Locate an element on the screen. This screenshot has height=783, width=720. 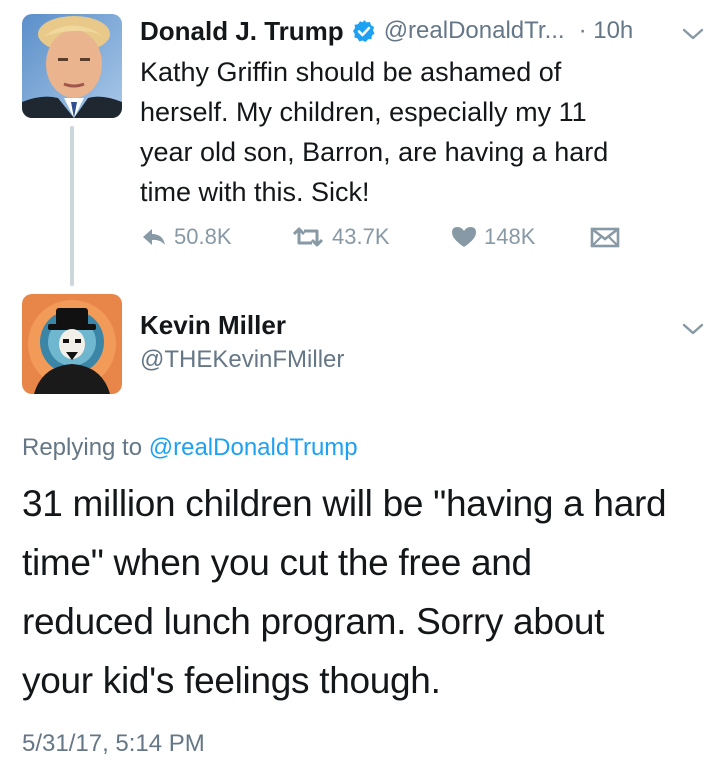
replying-to-handle-link: @realDonaldTrump is located at coordinates (253, 447).